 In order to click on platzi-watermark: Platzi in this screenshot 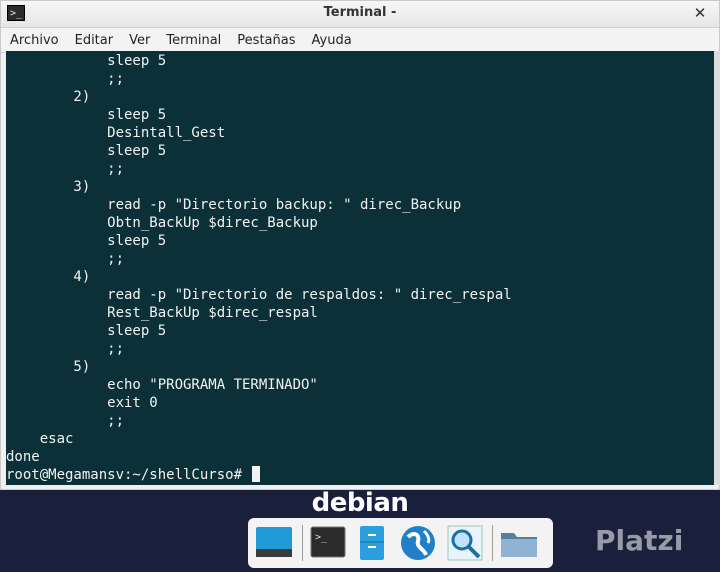, I will do `click(639, 540)`.